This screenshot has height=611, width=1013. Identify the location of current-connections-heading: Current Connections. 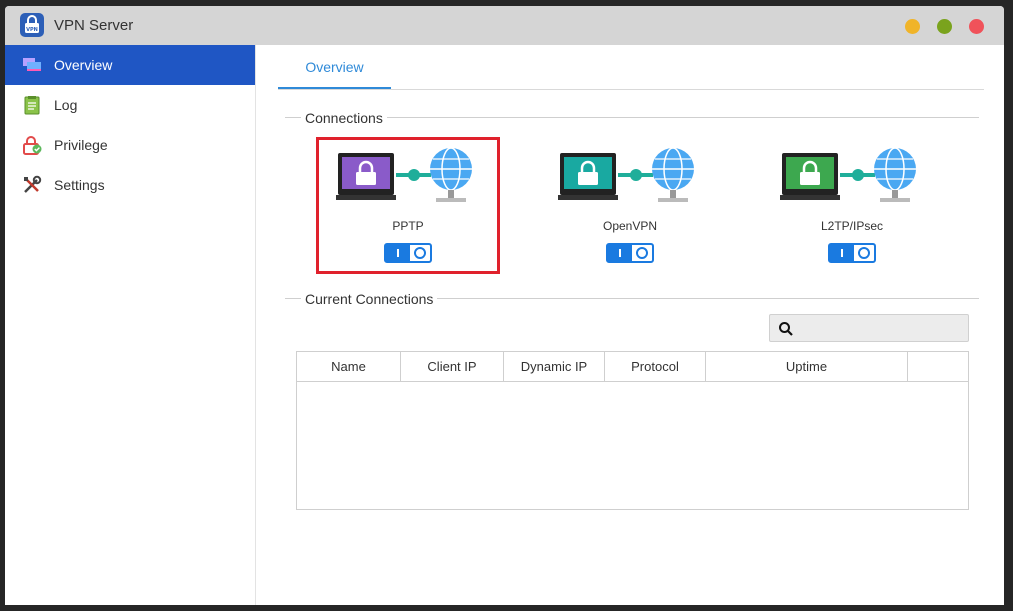
(369, 299).